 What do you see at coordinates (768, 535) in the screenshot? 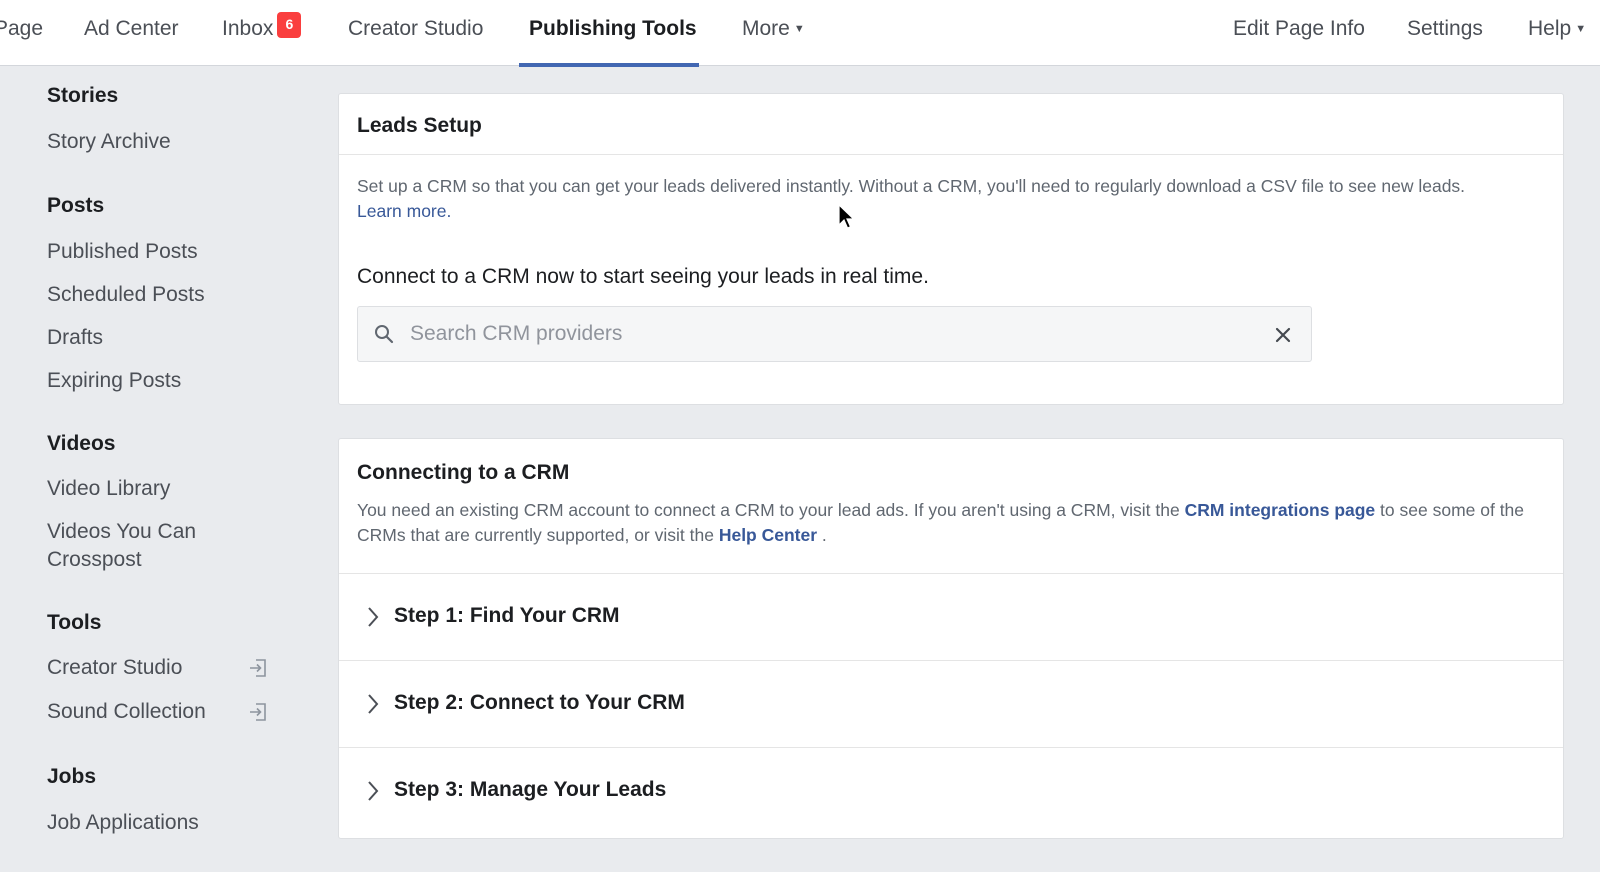
I see `help-center-link: Help Center` at bounding box center [768, 535].